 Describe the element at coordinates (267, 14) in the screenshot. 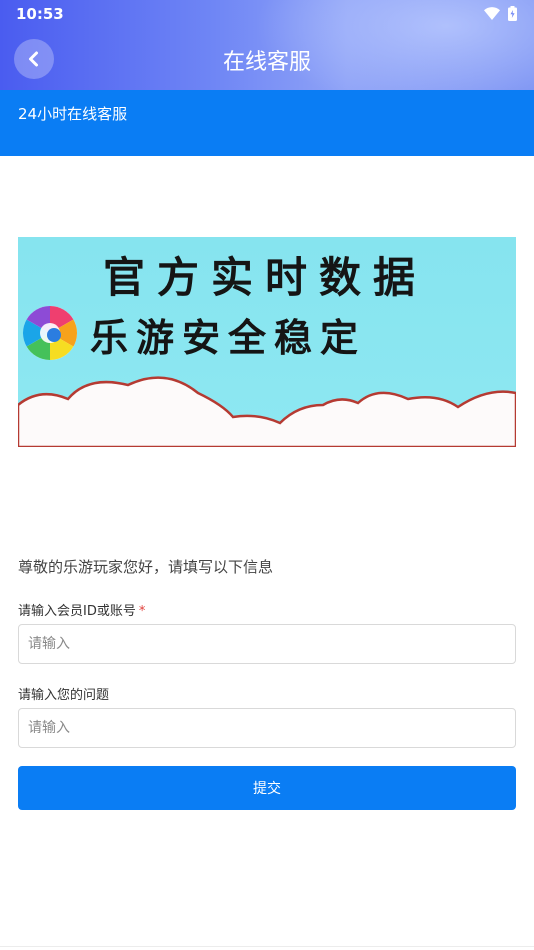

I see `status-bar: 10:53` at that location.